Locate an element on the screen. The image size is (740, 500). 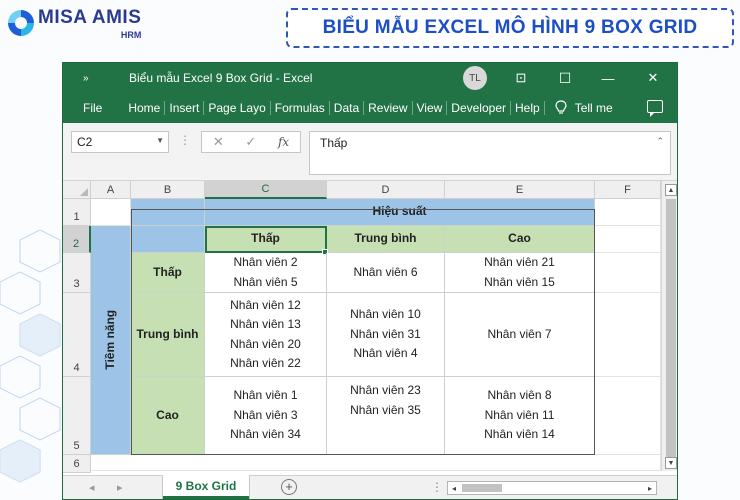
box-cell: Nhân viên 8 Nhân viên 11 Nhân viên 14 is located at coordinates (520, 416).